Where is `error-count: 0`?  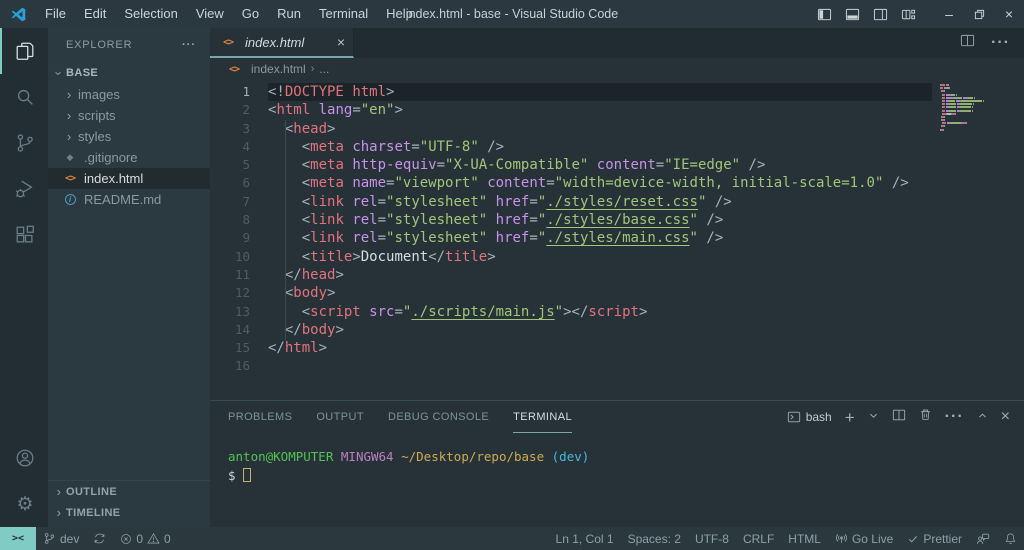 error-count: 0 is located at coordinates (140, 538).